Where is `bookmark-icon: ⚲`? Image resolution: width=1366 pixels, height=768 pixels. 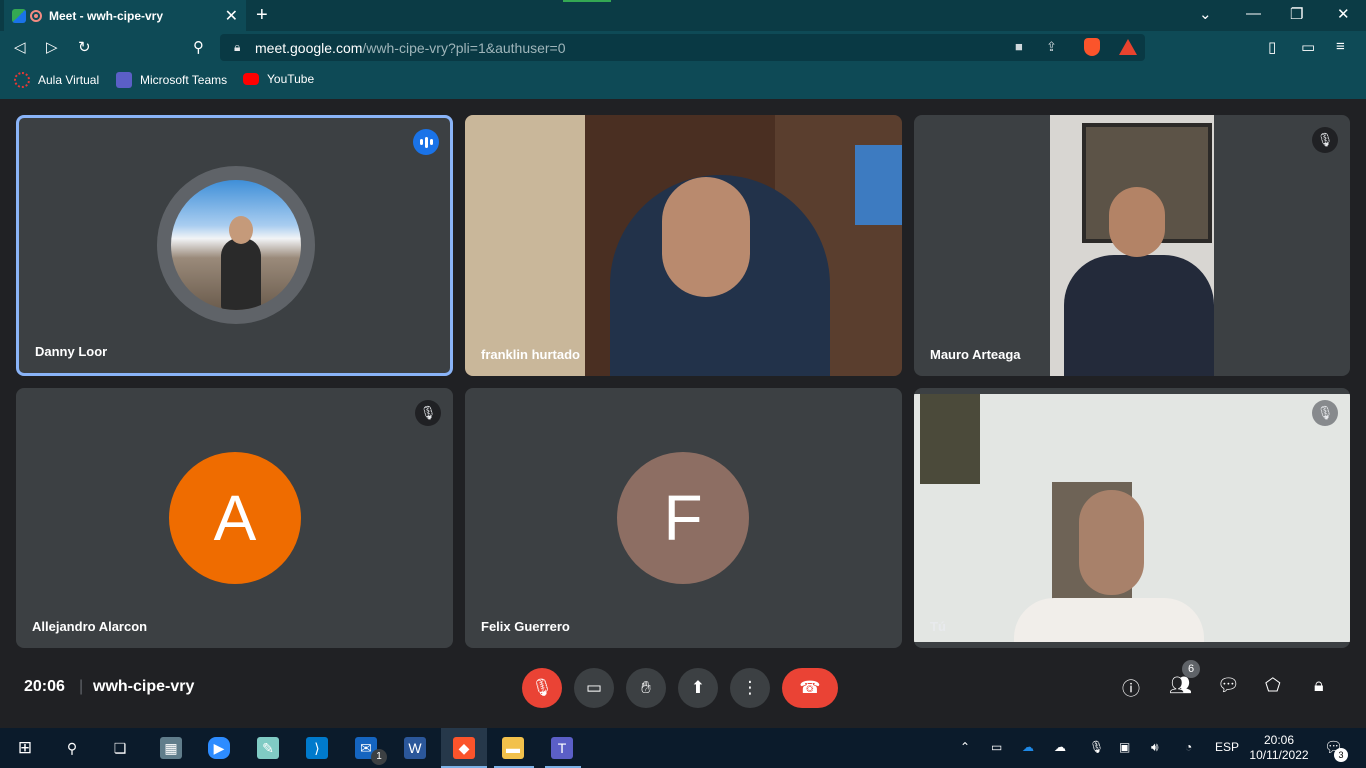 bookmark-icon: ⚲ is located at coordinates (198, 47).